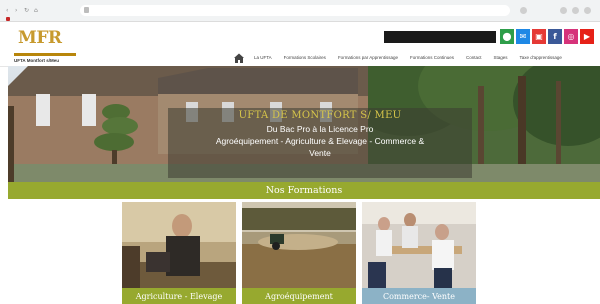 The width and height of the screenshot is (600, 304). I want to click on card-label-agroequipement: Agroéquipement, so click(299, 296).